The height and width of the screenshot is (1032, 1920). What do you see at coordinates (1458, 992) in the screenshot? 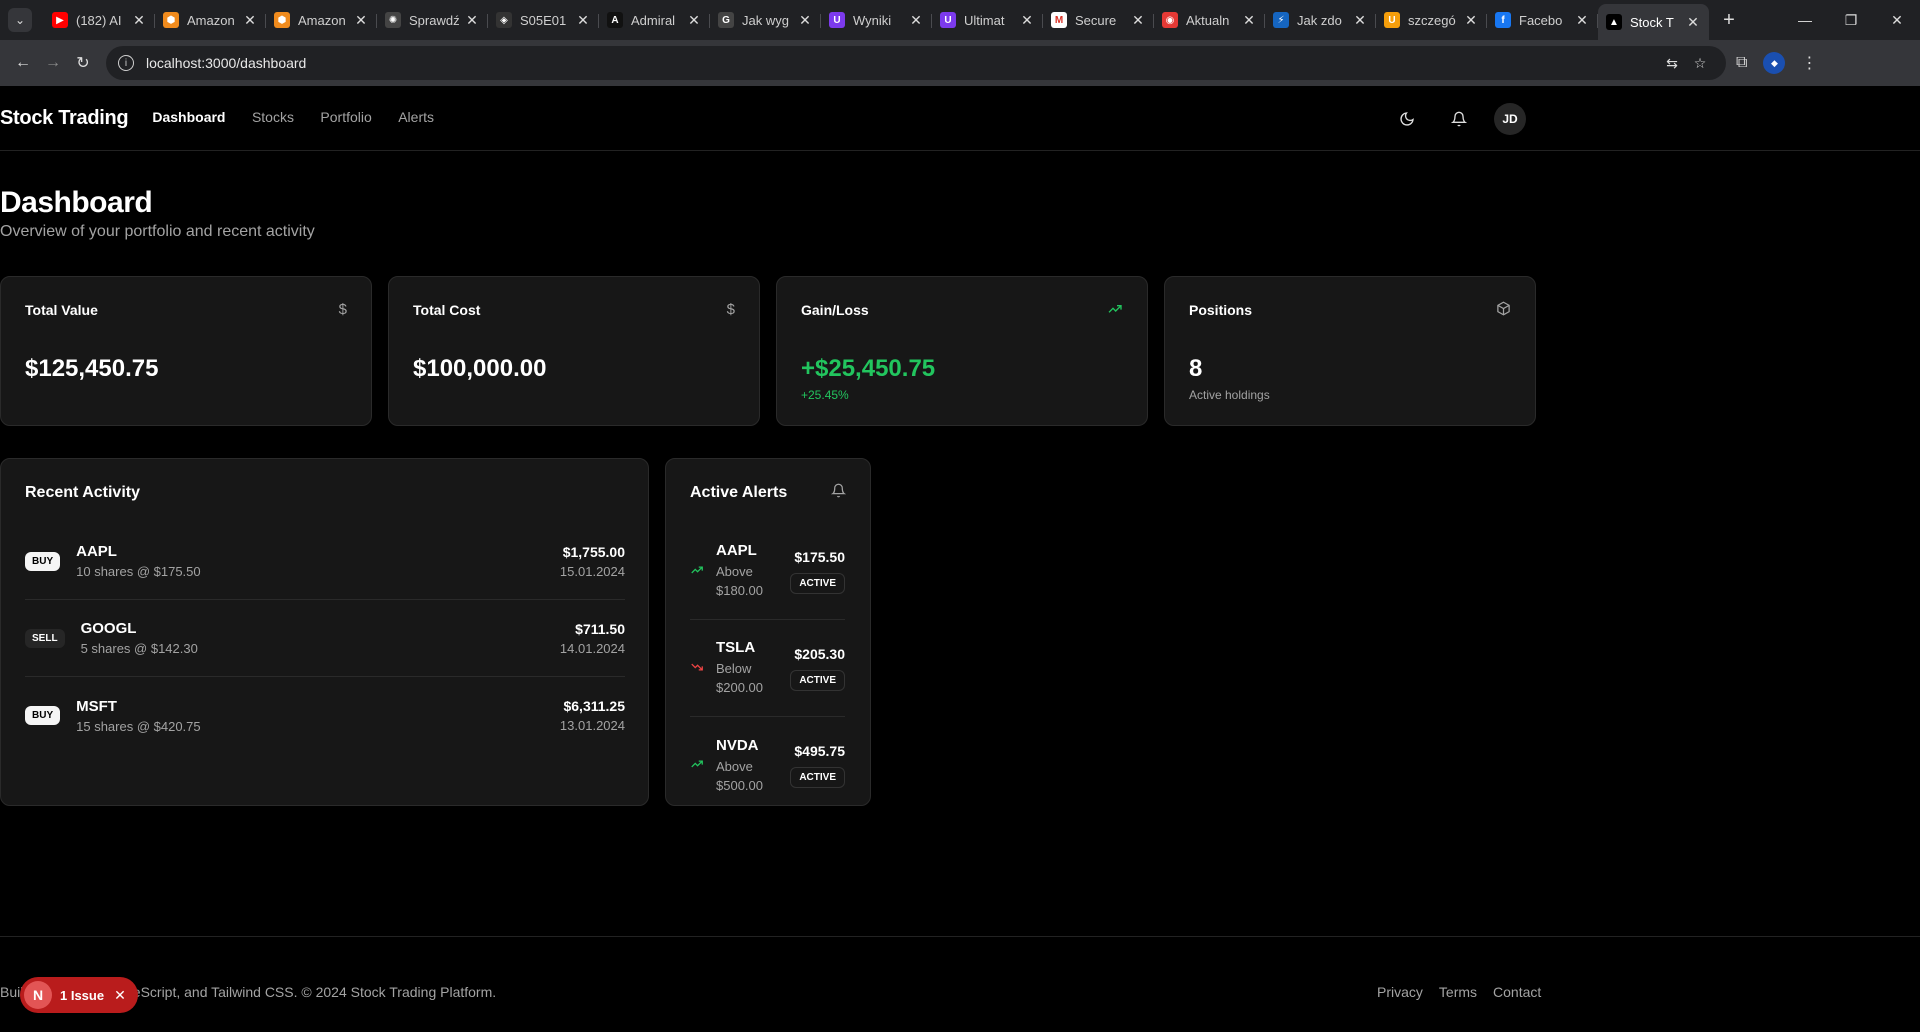
I see `footer-link-terms: Terms` at bounding box center [1458, 992].